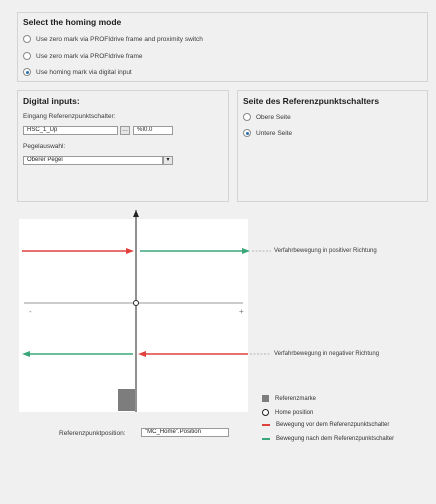 Image resolution: width=436 pixels, height=504 pixels. Describe the element at coordinates (72, 22) in the screenshot. I see `homing-mode-title: Select the homing mode` at that location.